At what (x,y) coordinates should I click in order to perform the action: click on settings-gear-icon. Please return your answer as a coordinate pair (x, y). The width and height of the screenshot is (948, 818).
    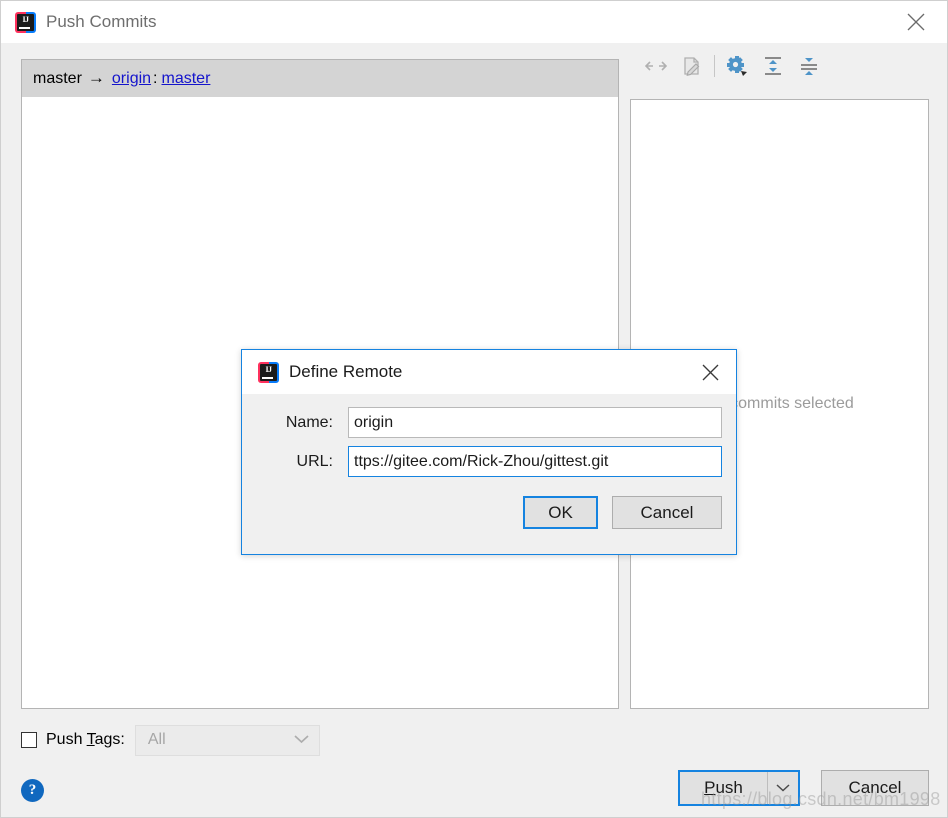
    Looking at the image, I should click on (737, 66).